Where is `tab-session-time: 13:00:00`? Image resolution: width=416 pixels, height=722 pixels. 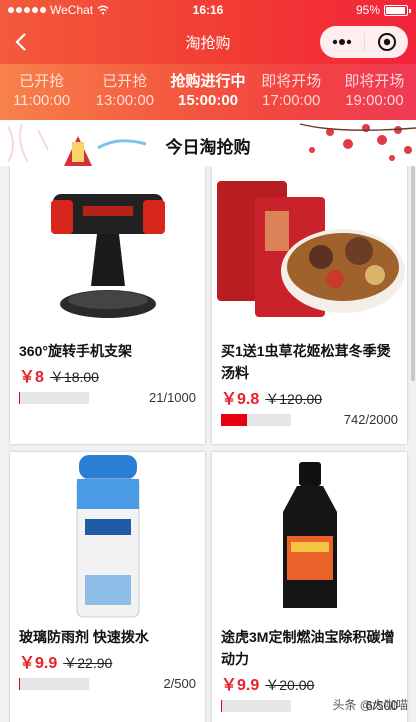
tab-session-time: 13:00:00 is located at coordinates (124, 100).